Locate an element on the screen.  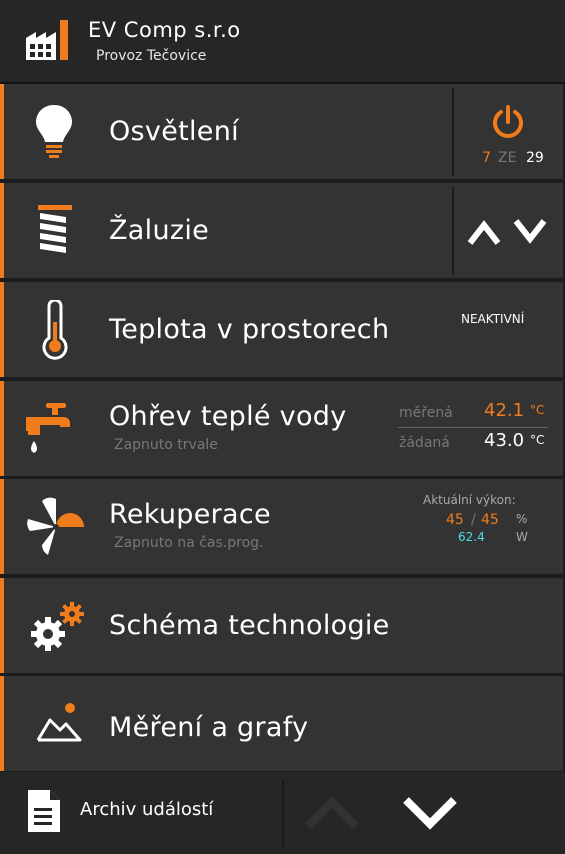
menu-item-temperature: Teplota v prostorech NEAKTIVNÍ is located at coordinates (281, 329).